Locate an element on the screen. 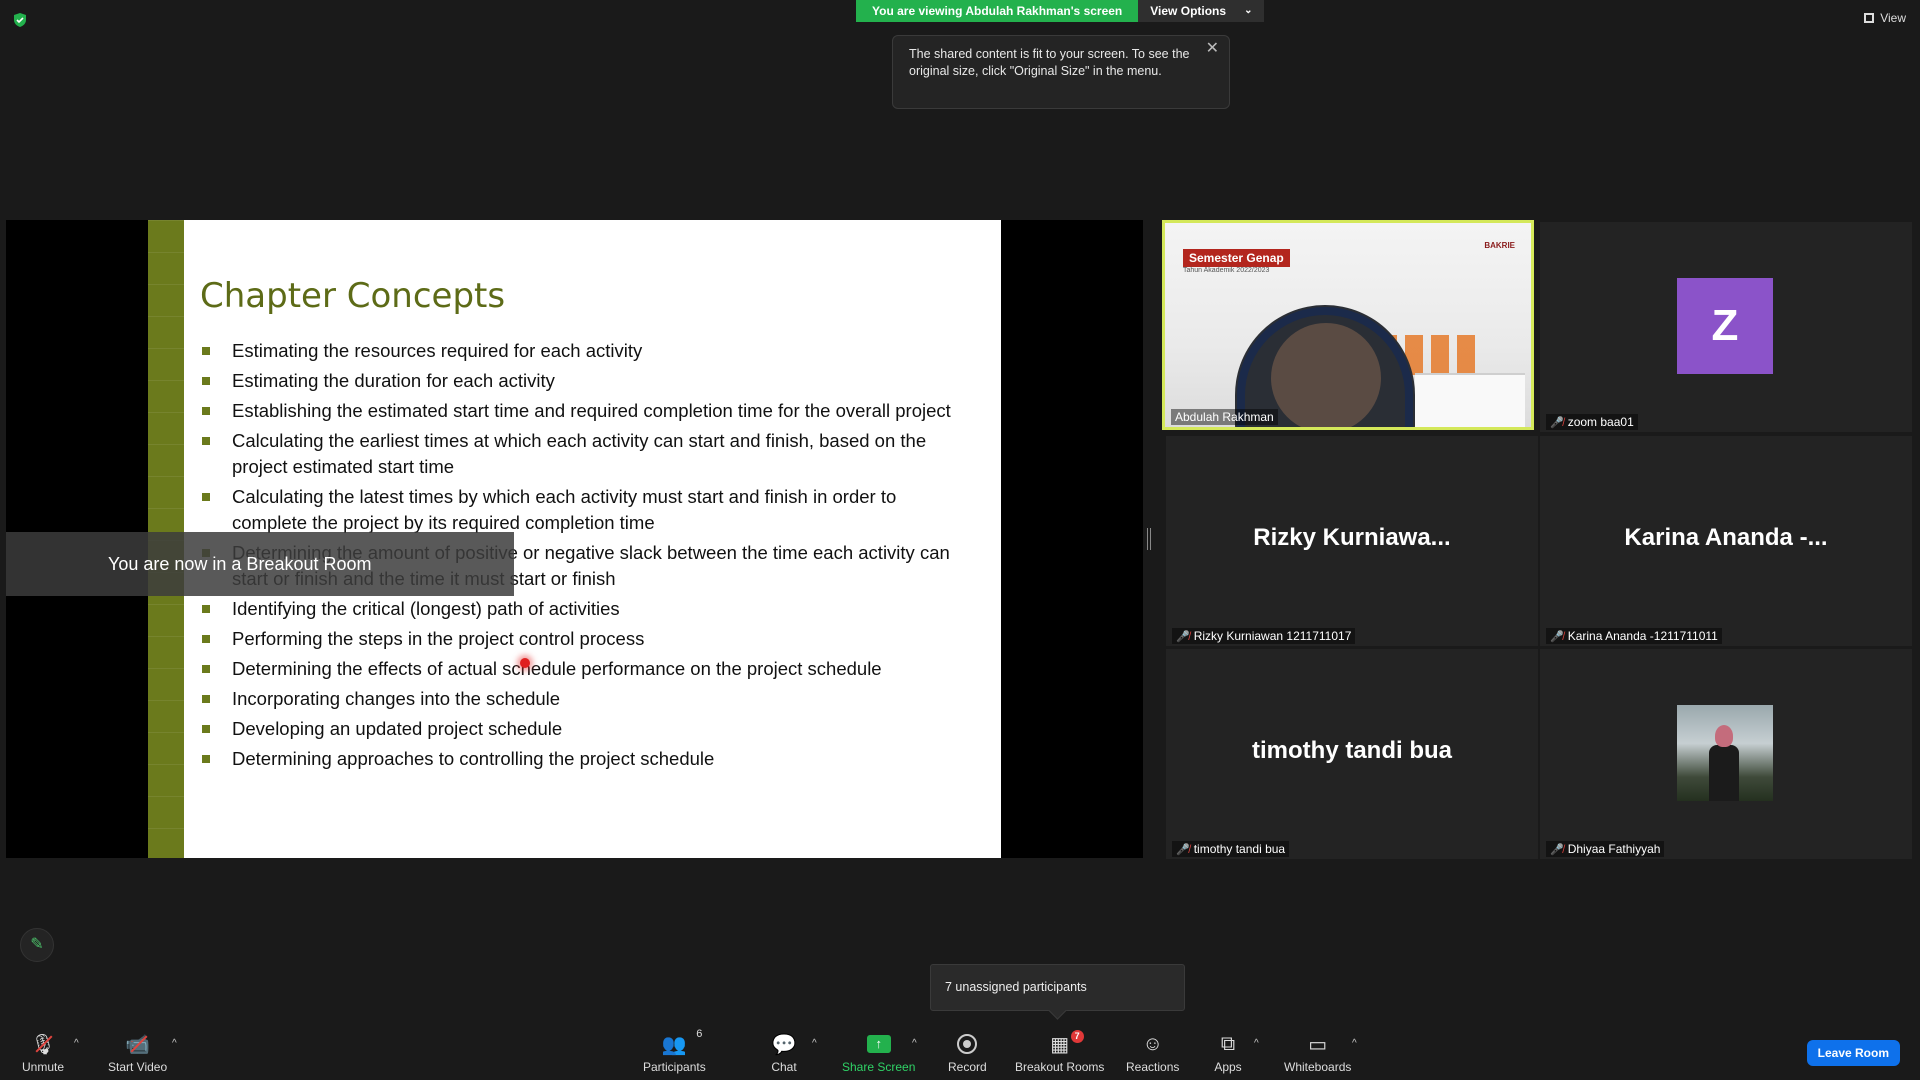  chat-options-caret-icon: ^ is located at coordinates (814, 1043).